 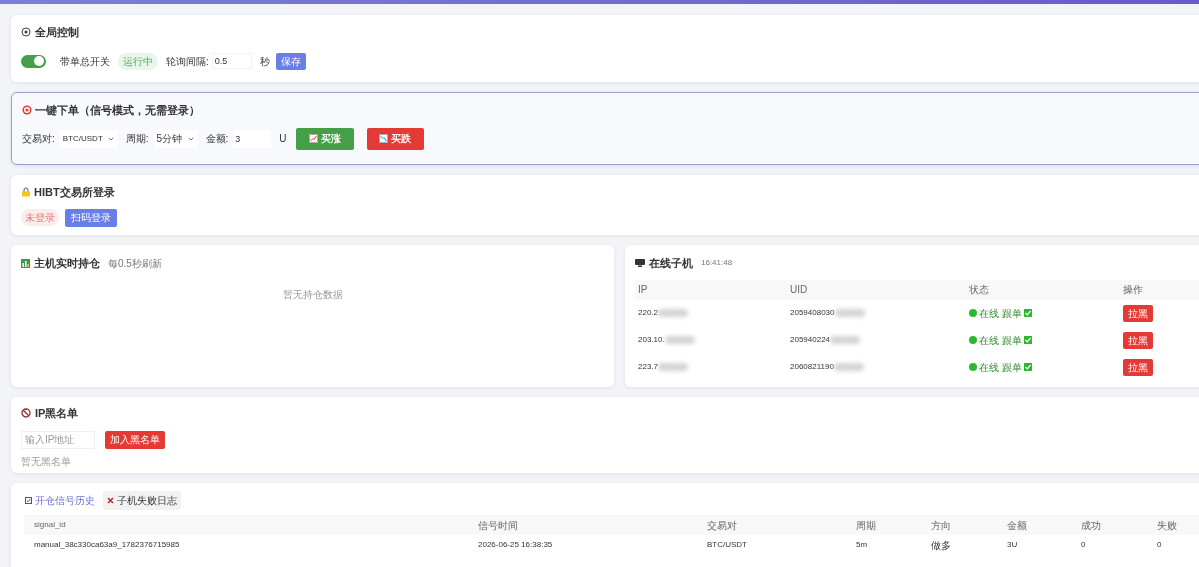 I want to click on column-header: 成功, so click(x=1091, y=525).